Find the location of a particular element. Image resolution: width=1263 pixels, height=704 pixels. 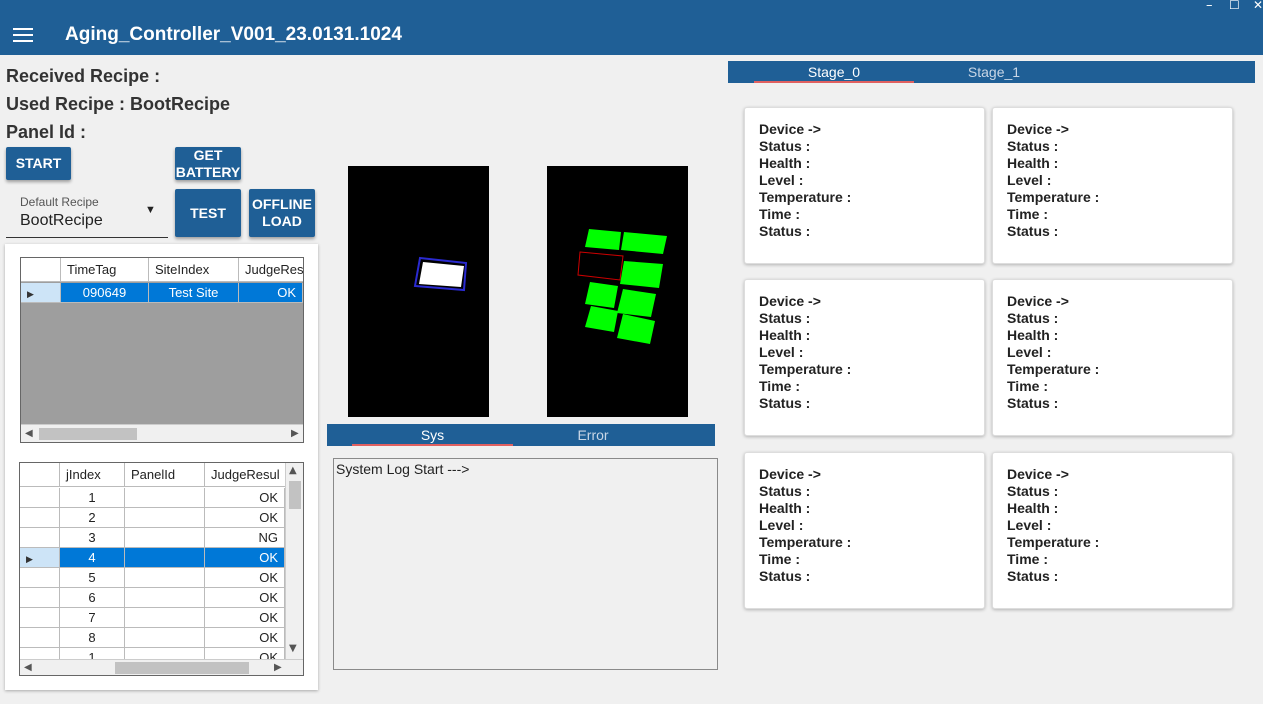

cell-index: 2 is located at coordinates (92, 518).